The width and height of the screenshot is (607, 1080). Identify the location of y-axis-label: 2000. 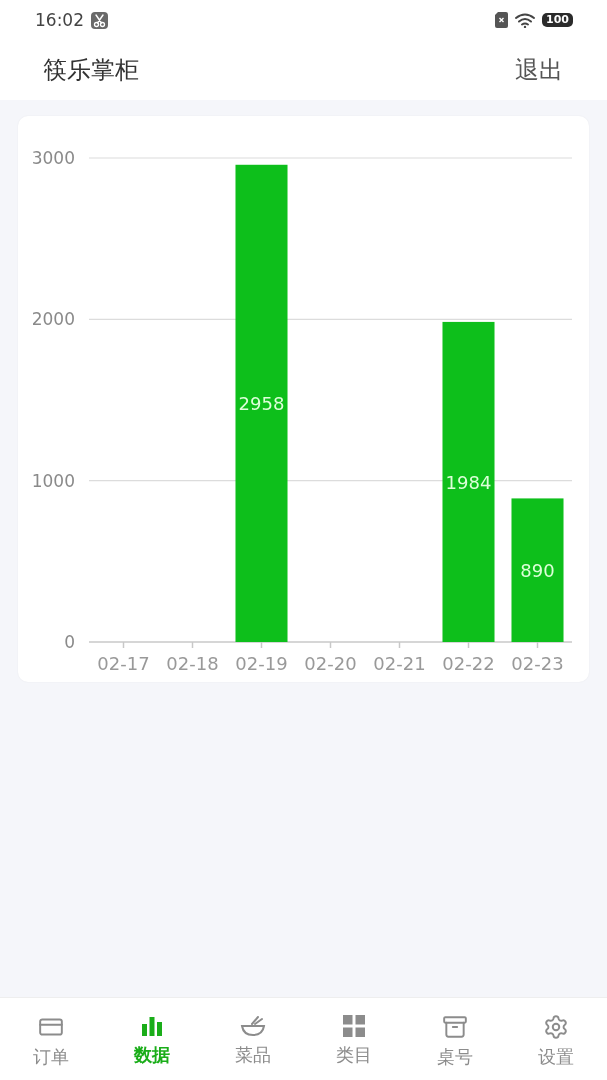
(53, 319).